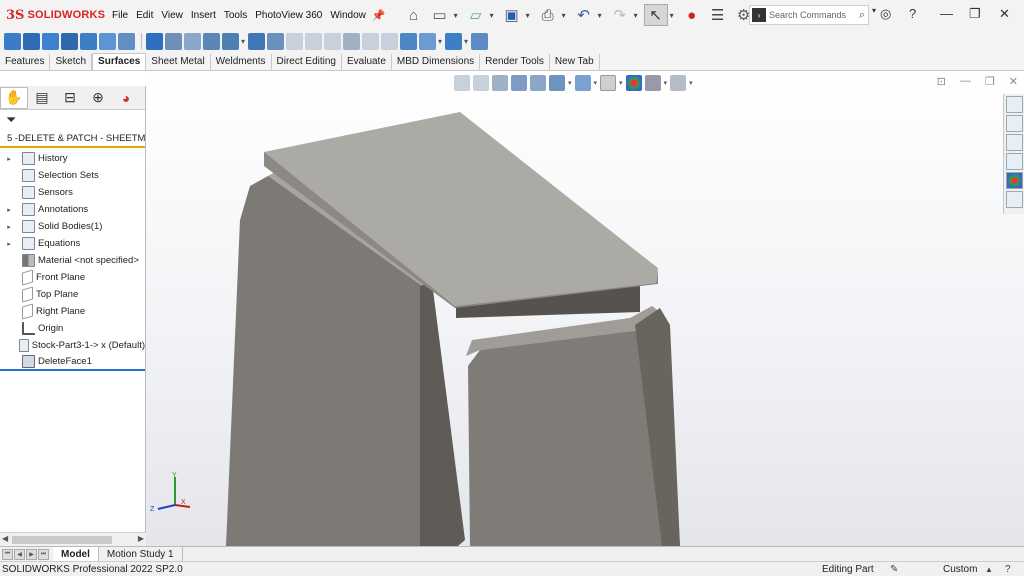 This screenshot has height=576, width=1024. I want to click on search-commands: › Search Commands ⌕, so click(809, 15).